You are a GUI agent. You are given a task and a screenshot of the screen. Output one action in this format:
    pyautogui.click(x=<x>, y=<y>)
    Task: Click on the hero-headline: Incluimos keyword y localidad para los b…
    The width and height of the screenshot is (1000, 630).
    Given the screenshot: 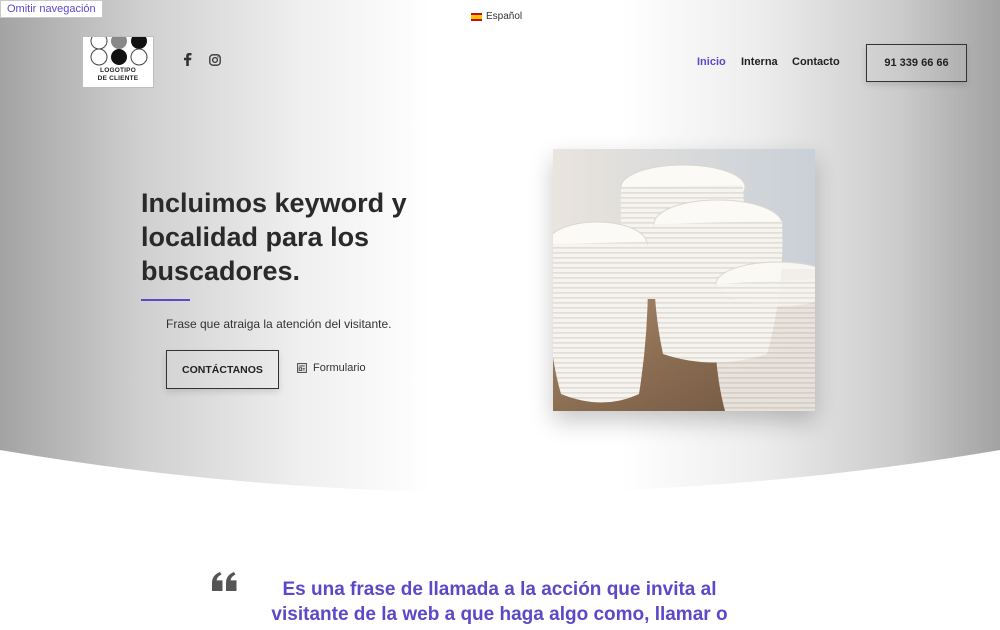 What is the action you would take?
    pyautogui.click(x=274, y=237)
    